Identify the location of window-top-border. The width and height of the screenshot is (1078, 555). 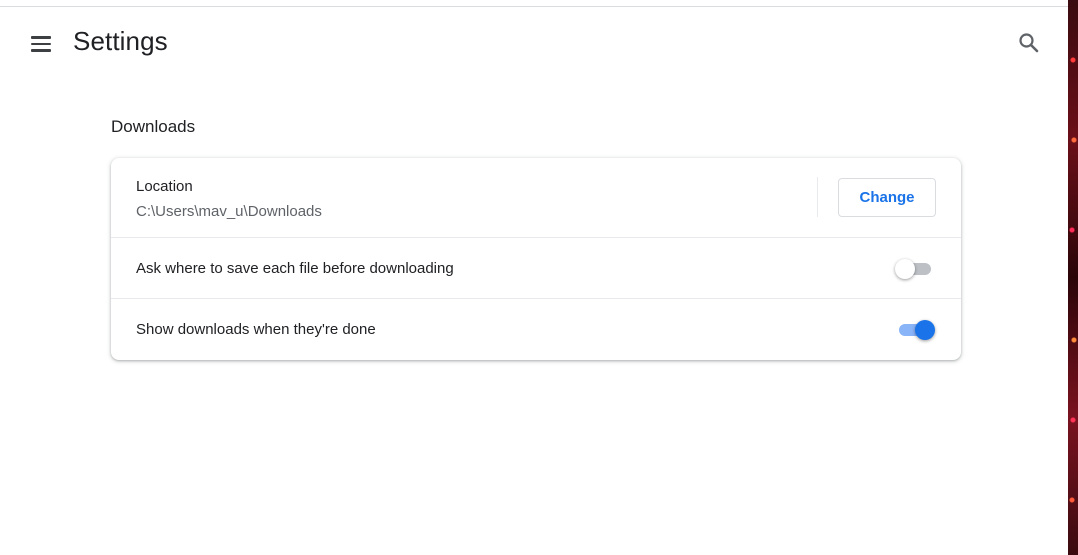
(534, 3).